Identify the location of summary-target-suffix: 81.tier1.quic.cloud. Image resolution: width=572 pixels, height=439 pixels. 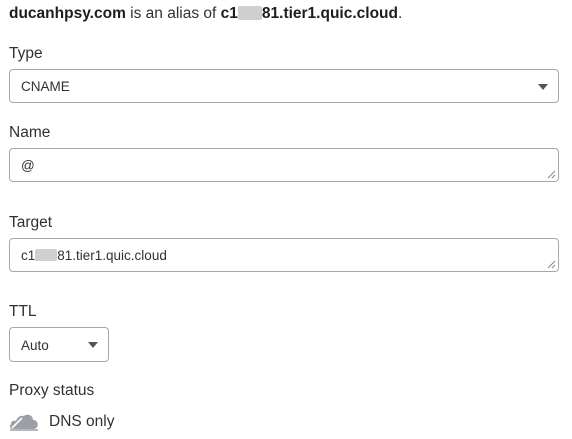
(329, 13).